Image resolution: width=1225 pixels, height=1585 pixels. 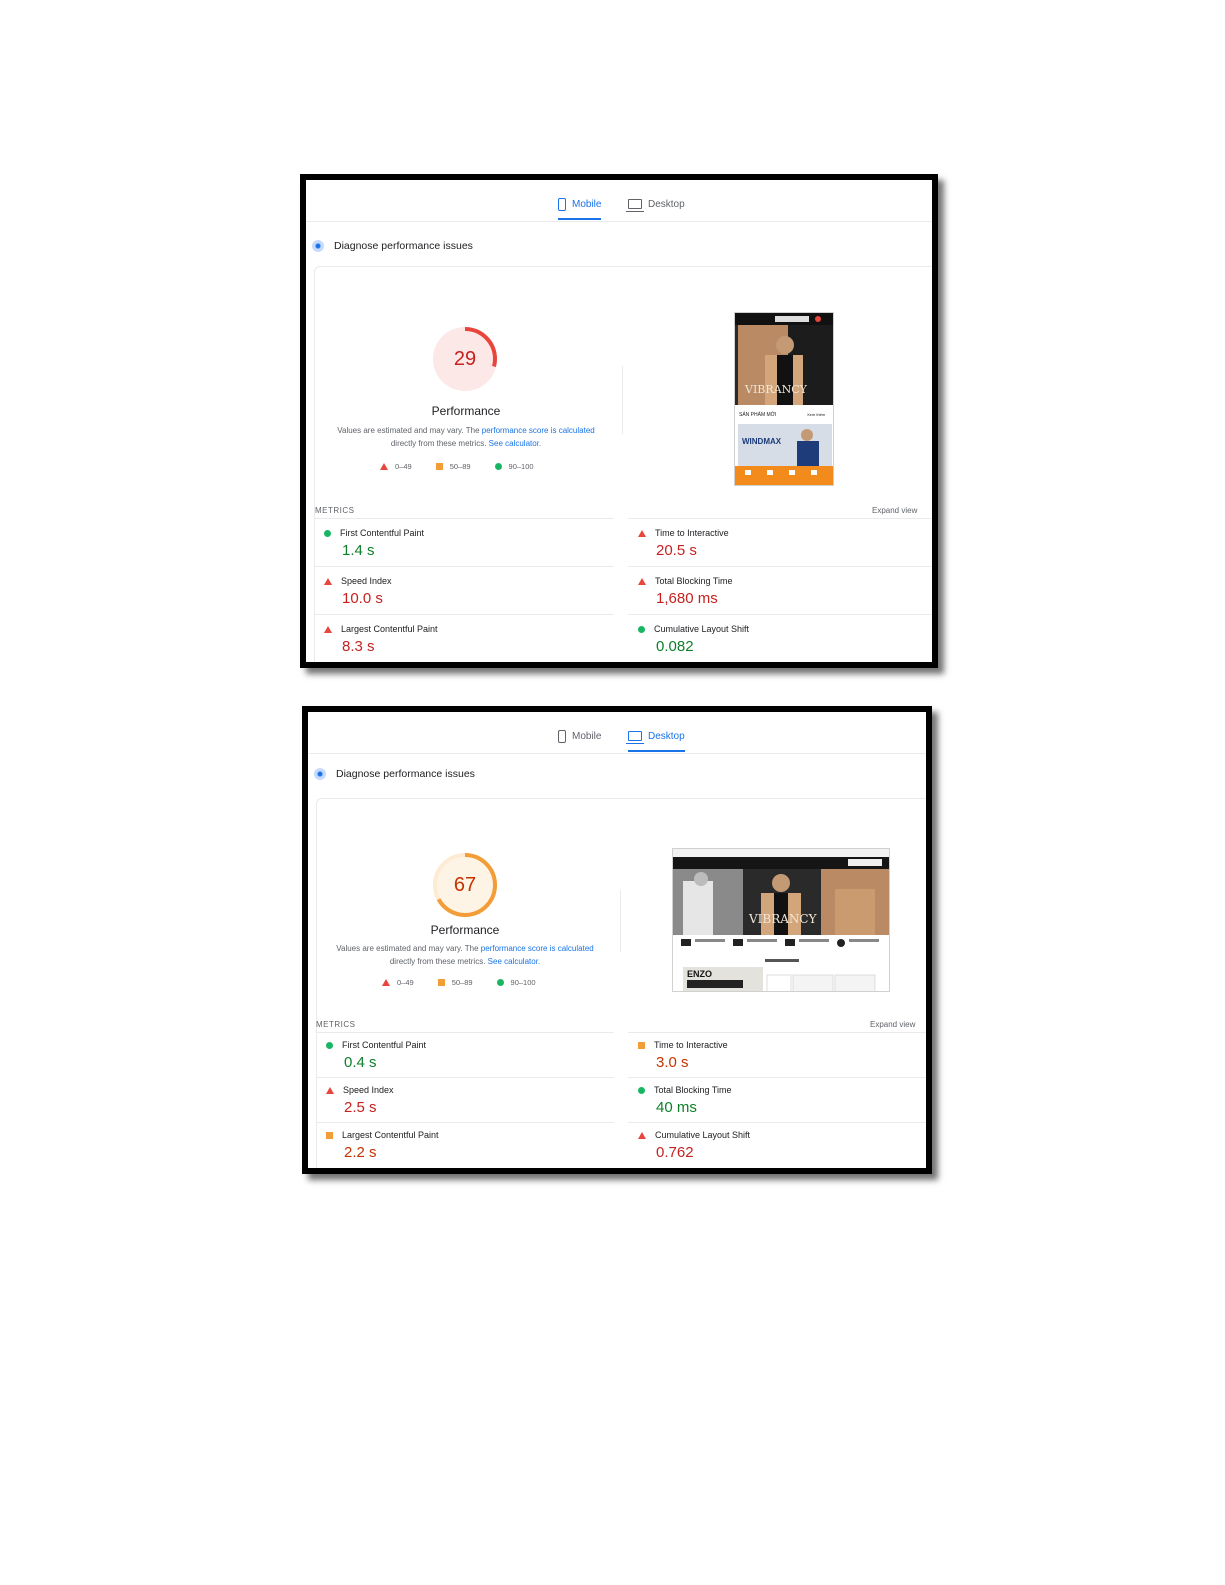 I want to click on score-gauge: 29, so click(x=465, y=359).